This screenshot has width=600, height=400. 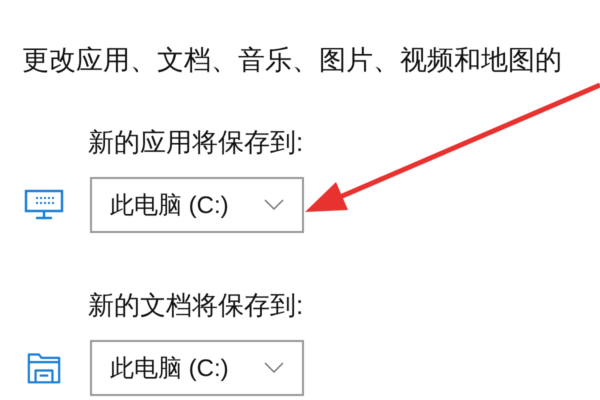 I want to click on monitor-icon, so click(x=44, y=205).